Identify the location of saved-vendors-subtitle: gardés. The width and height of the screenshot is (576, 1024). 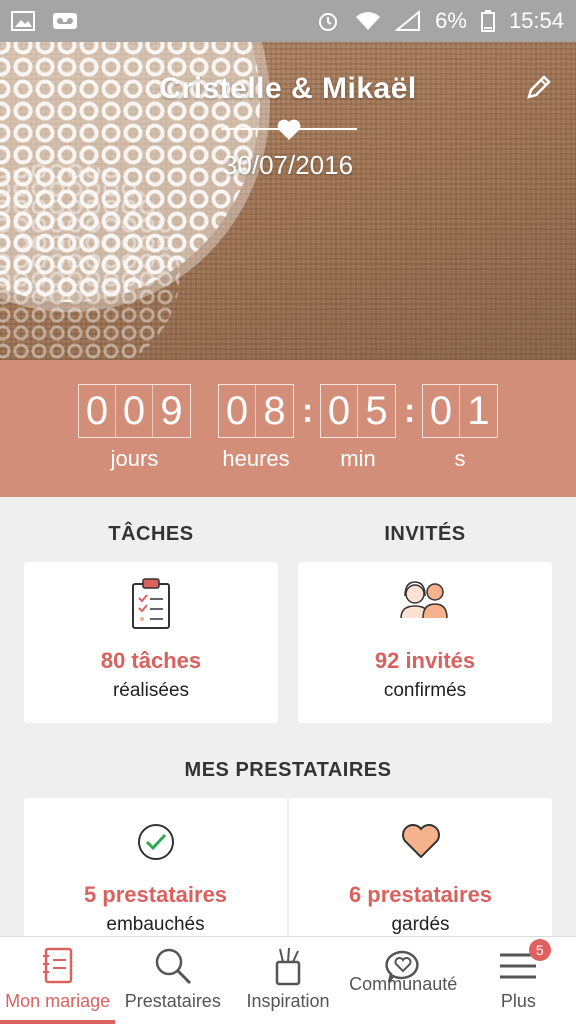
(420, 924).